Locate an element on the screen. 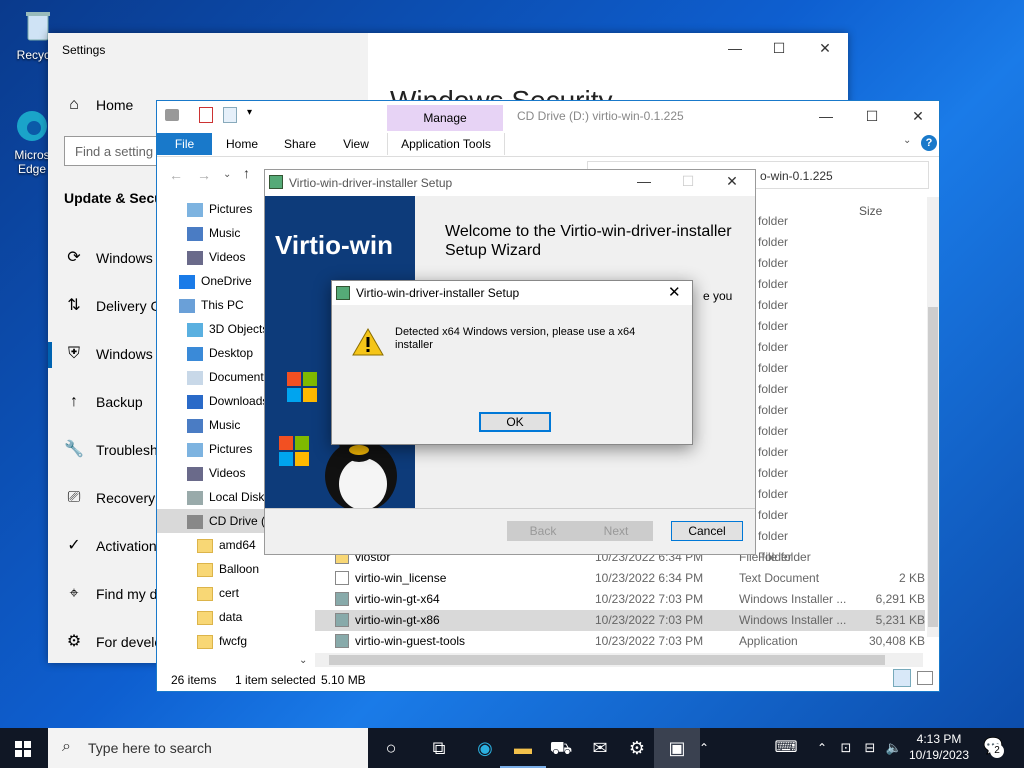 Image resolution: width=1024 pixels, height=768 pixels. tree-item: Desktop is located at coordinates (220, 353).